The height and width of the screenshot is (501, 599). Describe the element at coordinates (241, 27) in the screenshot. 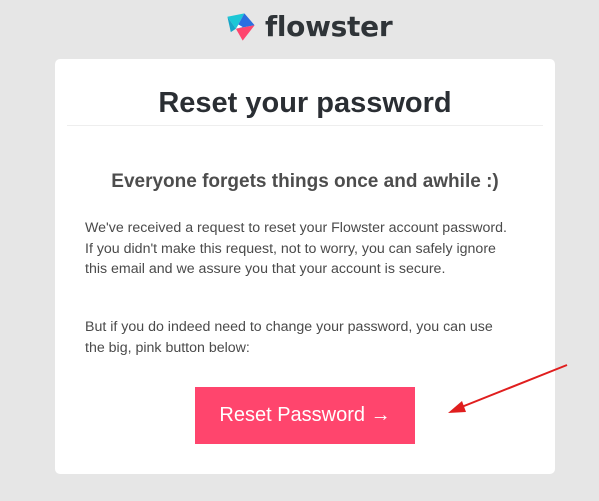

I see `flowster-logo-icon` at that location.